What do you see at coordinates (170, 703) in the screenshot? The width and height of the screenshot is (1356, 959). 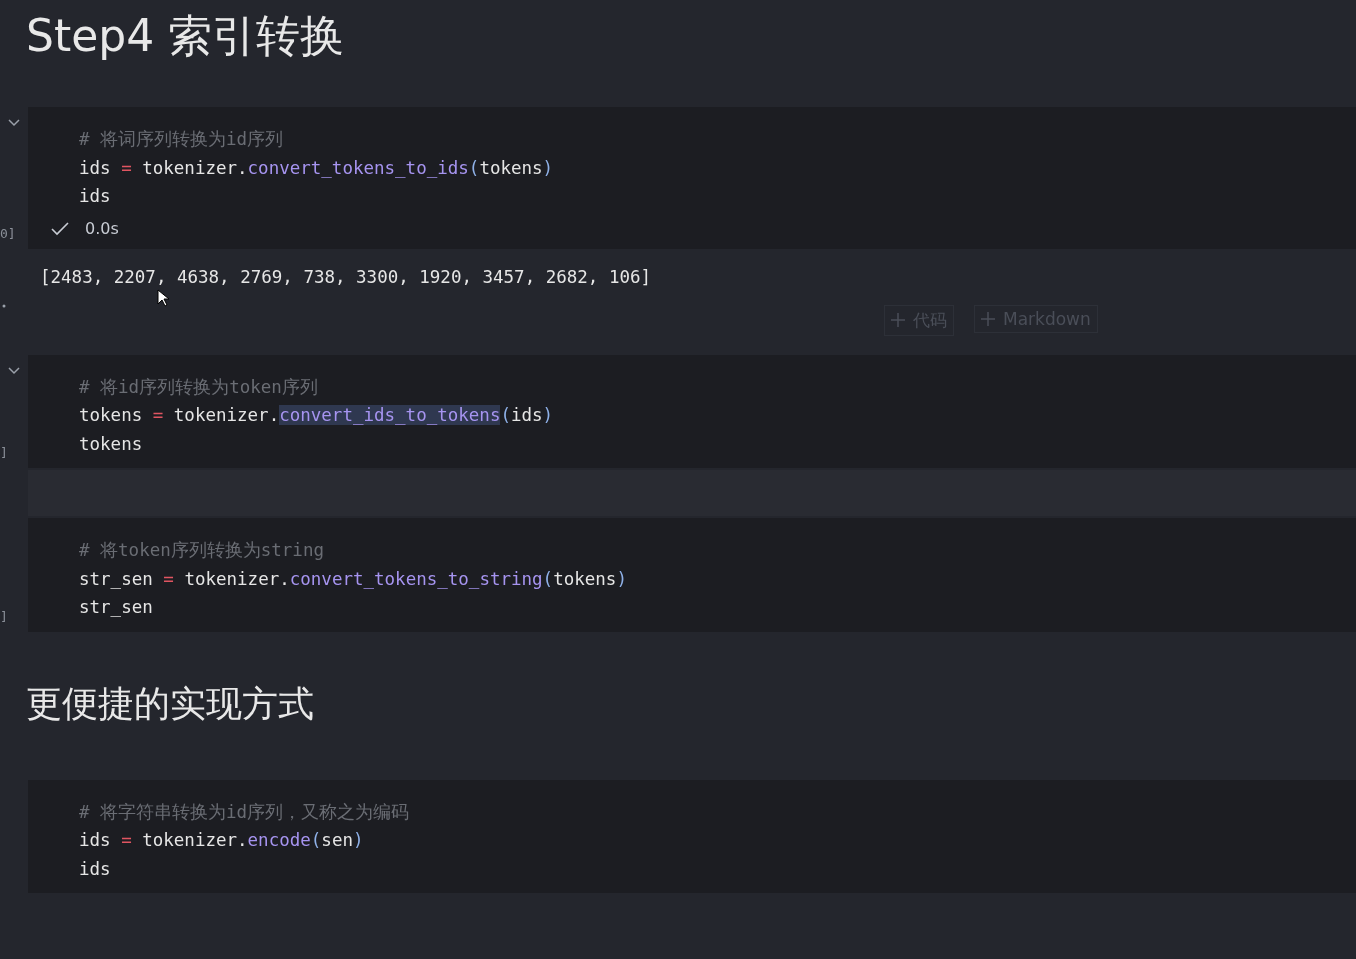 I see `section-heading: 更便捷的实现方式` at bounding box center [170, 703].